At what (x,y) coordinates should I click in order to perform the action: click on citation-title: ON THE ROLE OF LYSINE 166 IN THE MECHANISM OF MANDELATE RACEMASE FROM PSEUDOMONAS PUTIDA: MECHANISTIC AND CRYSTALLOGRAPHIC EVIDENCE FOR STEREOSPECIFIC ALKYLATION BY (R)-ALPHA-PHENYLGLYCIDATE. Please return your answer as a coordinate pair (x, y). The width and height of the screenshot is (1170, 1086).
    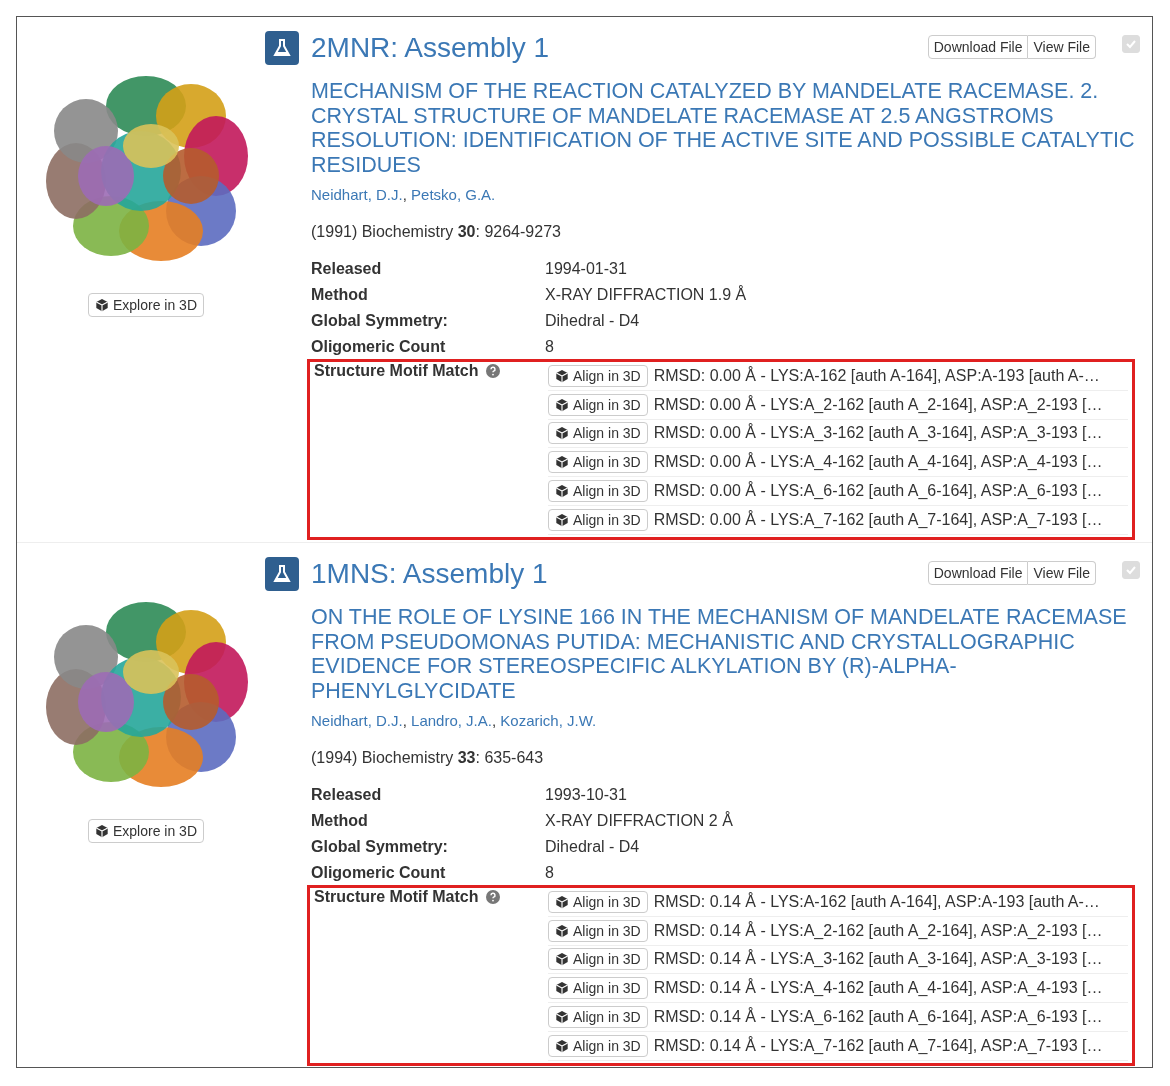
    Looking at the image, I should click on (725, 654).